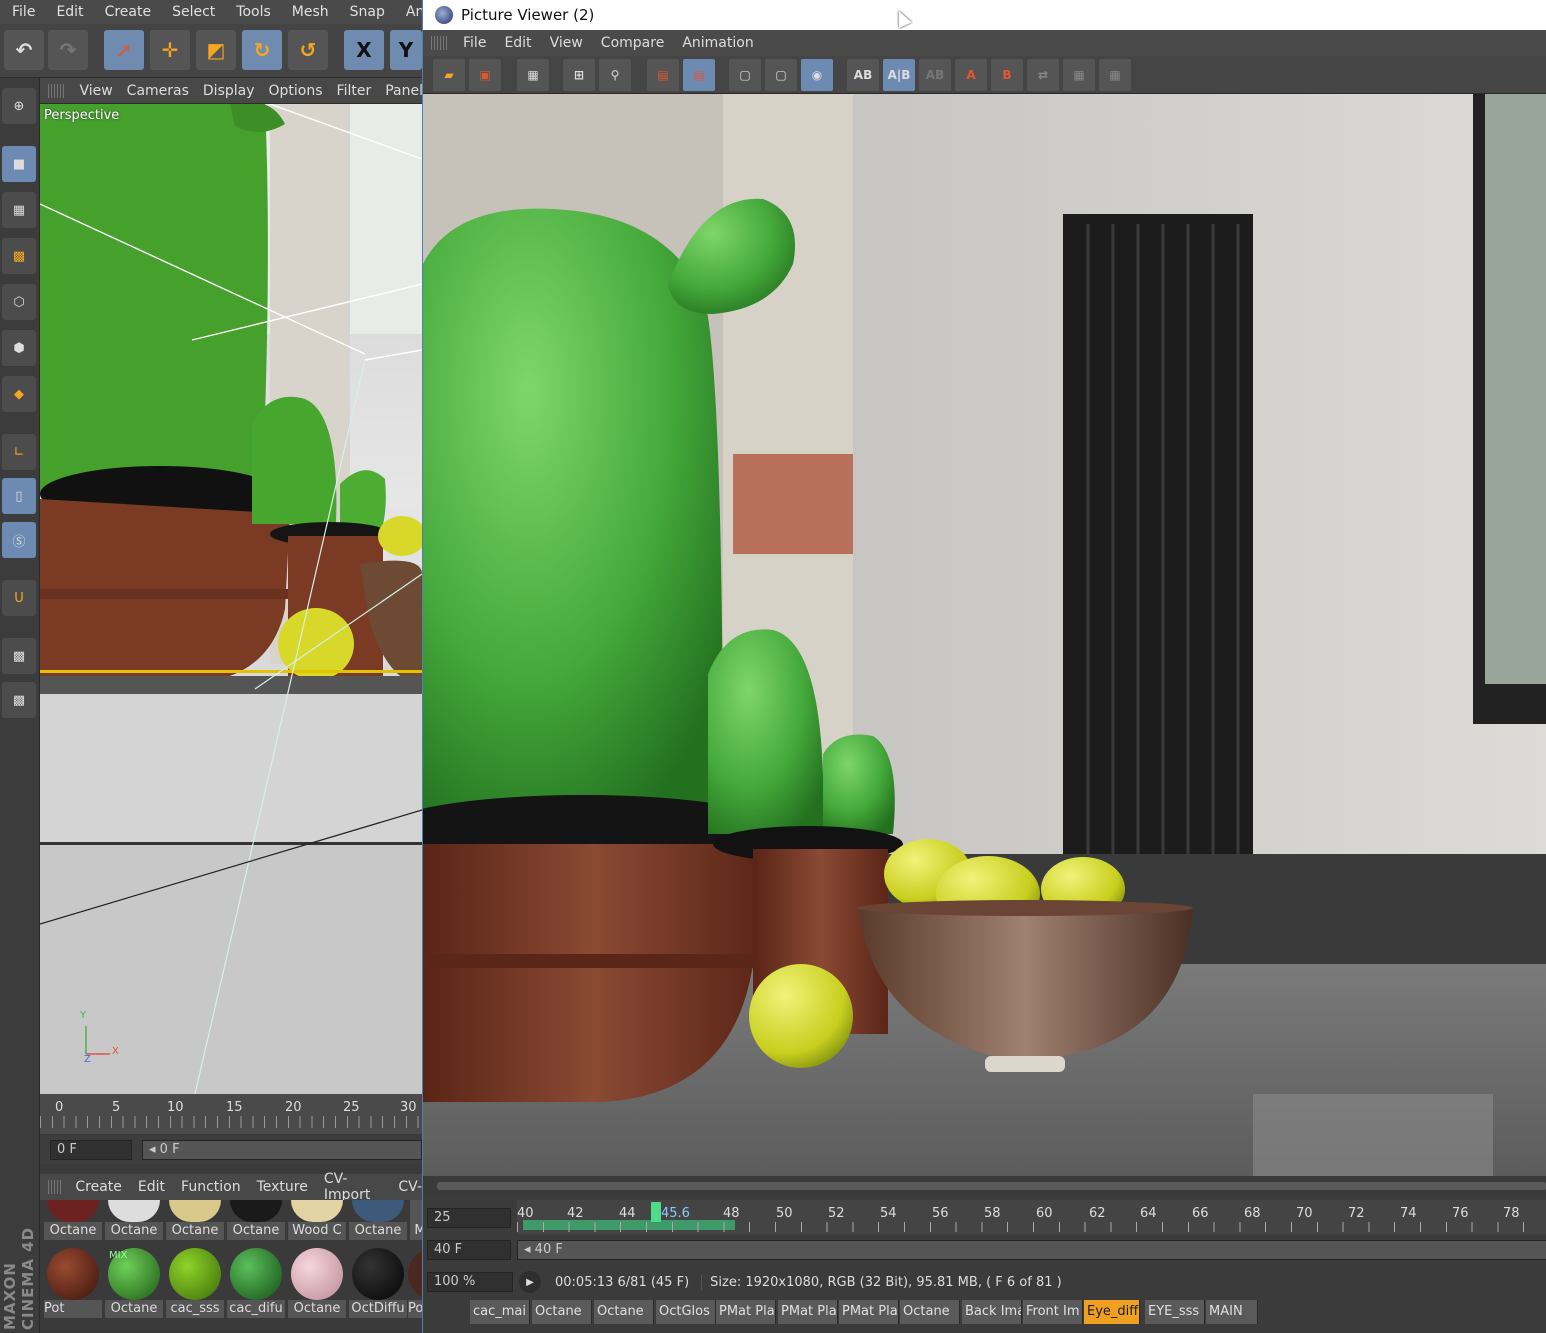  What do you see at coordinates (1053, 1312) in the screenshot?
I see `material-tab: Front Im` at bounding box center [1053, 1312].